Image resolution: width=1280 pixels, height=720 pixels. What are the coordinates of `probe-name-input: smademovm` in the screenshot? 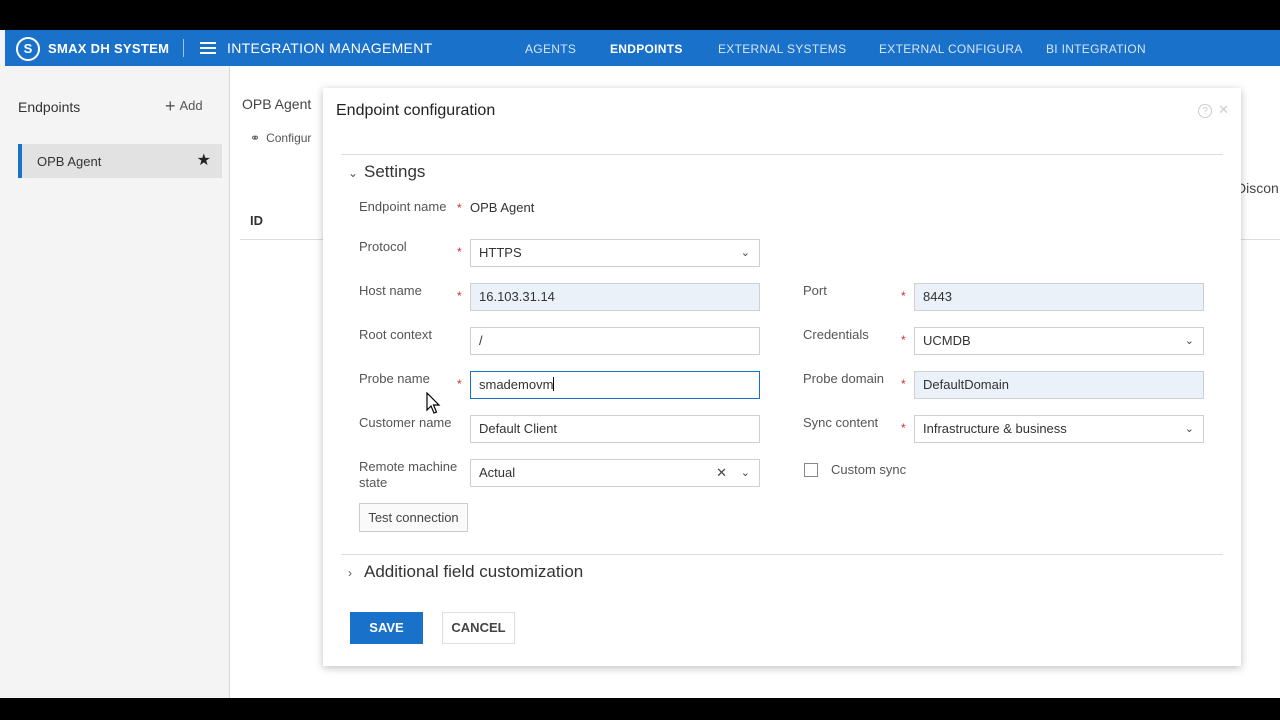 It's located at (615, 385).